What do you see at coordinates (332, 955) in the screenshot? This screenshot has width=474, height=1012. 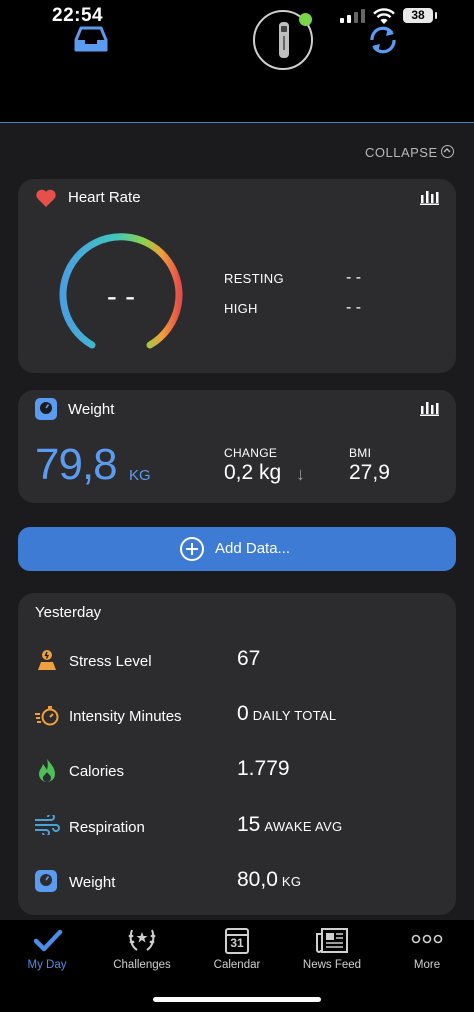 I see `nav-item-news-feed: News Feed` at bounding box center [332, 955].